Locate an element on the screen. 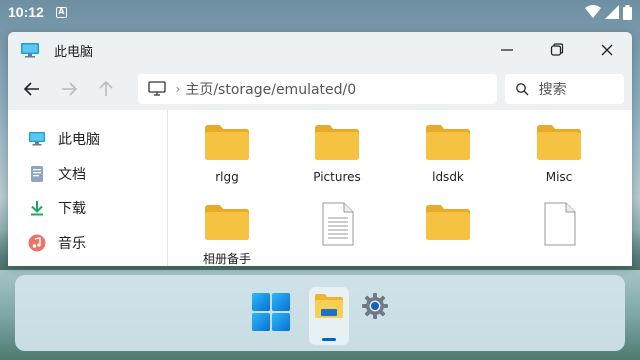 Image resolution: width=640 pixels, height=360 pixels. folder-item: Pictures is located at coordinates (337, 153).